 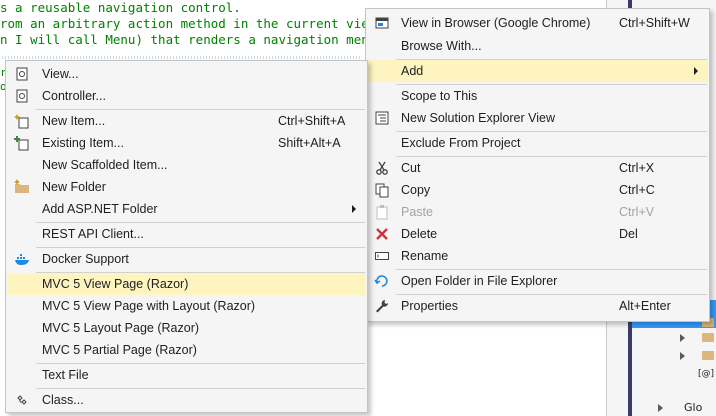 I want to click on menu-item-new-folder: New Folder, so click(x=186, y=187).